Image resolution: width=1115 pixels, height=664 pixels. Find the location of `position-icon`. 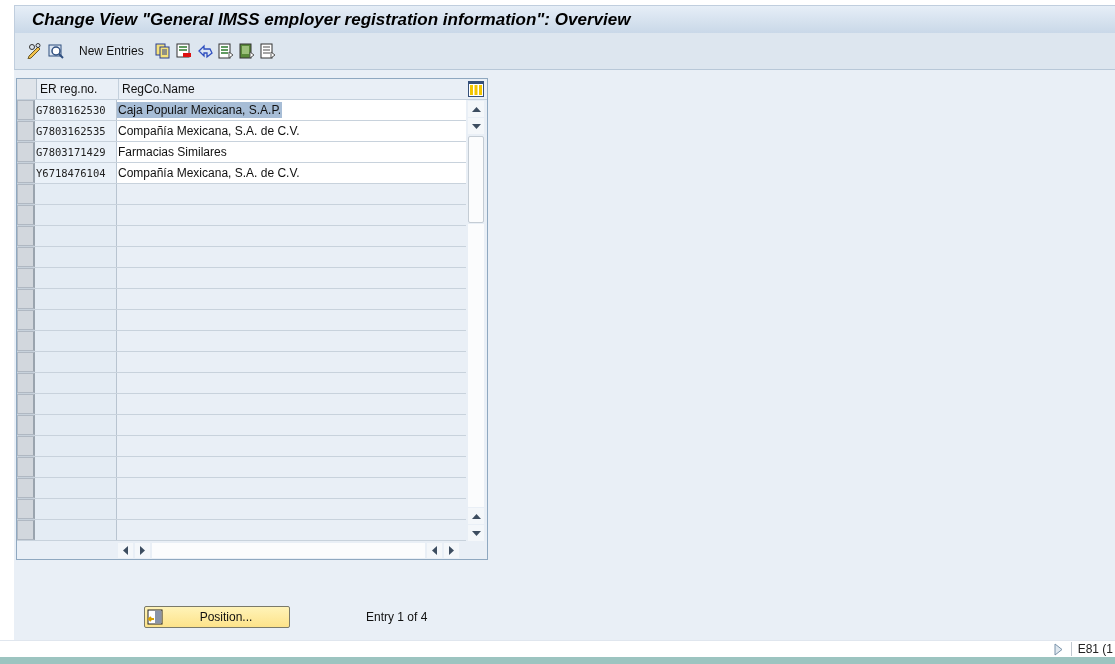

position-icon is located at coordinates (155, 617).